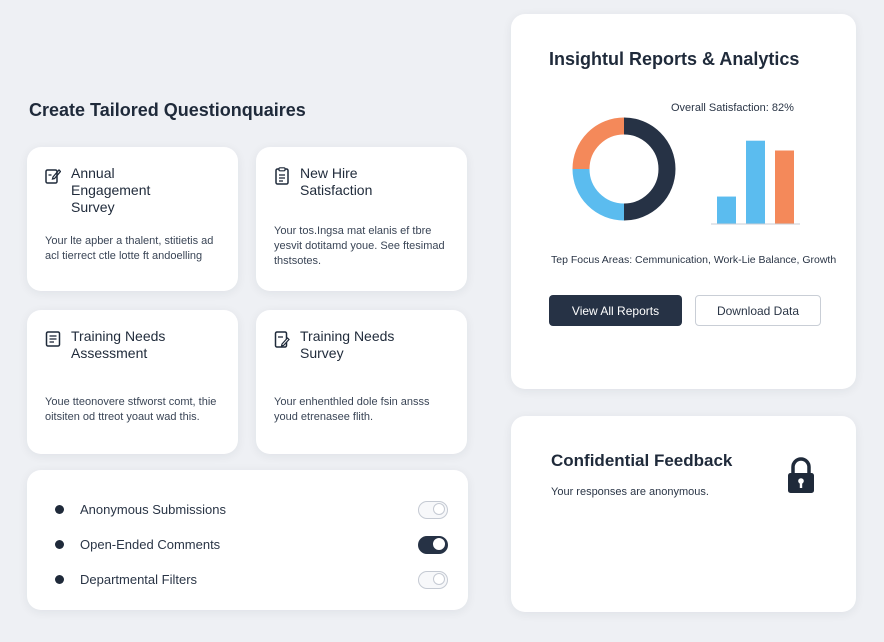 This screenshot has width=884, height=642. What do you see at coordinates (53, 339) in the screenshot?
I see `document-lines-icon` at bounding box center [53, 339].